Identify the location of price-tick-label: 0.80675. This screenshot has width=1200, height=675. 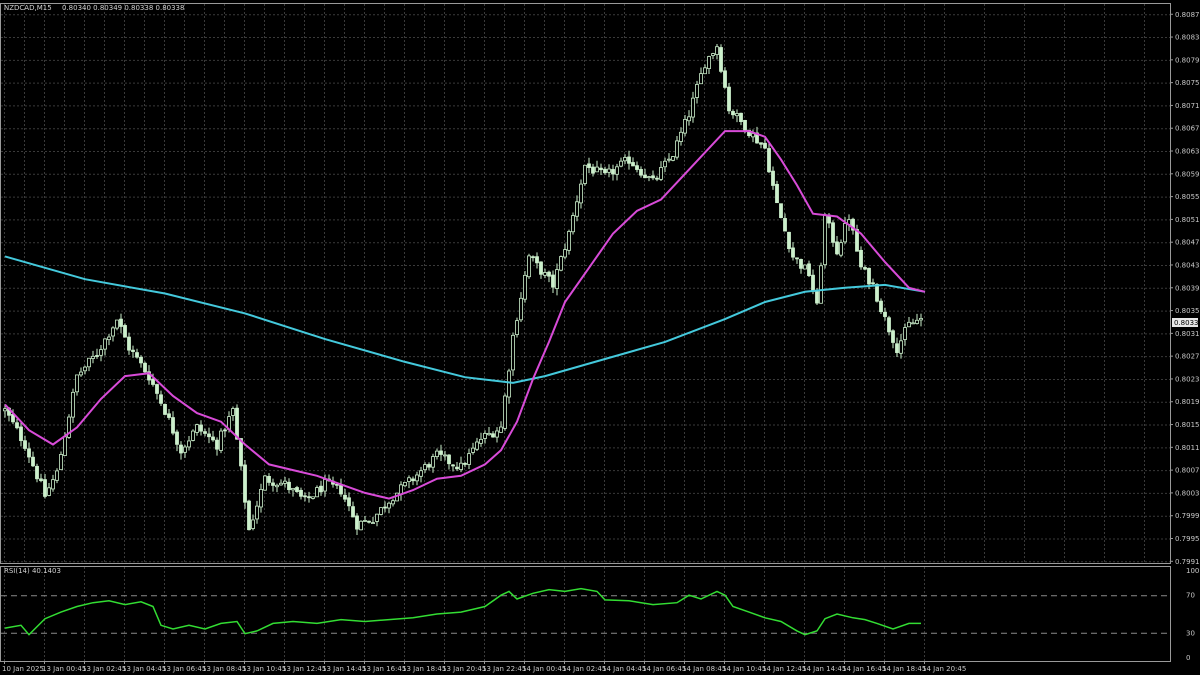
(1187, 129).